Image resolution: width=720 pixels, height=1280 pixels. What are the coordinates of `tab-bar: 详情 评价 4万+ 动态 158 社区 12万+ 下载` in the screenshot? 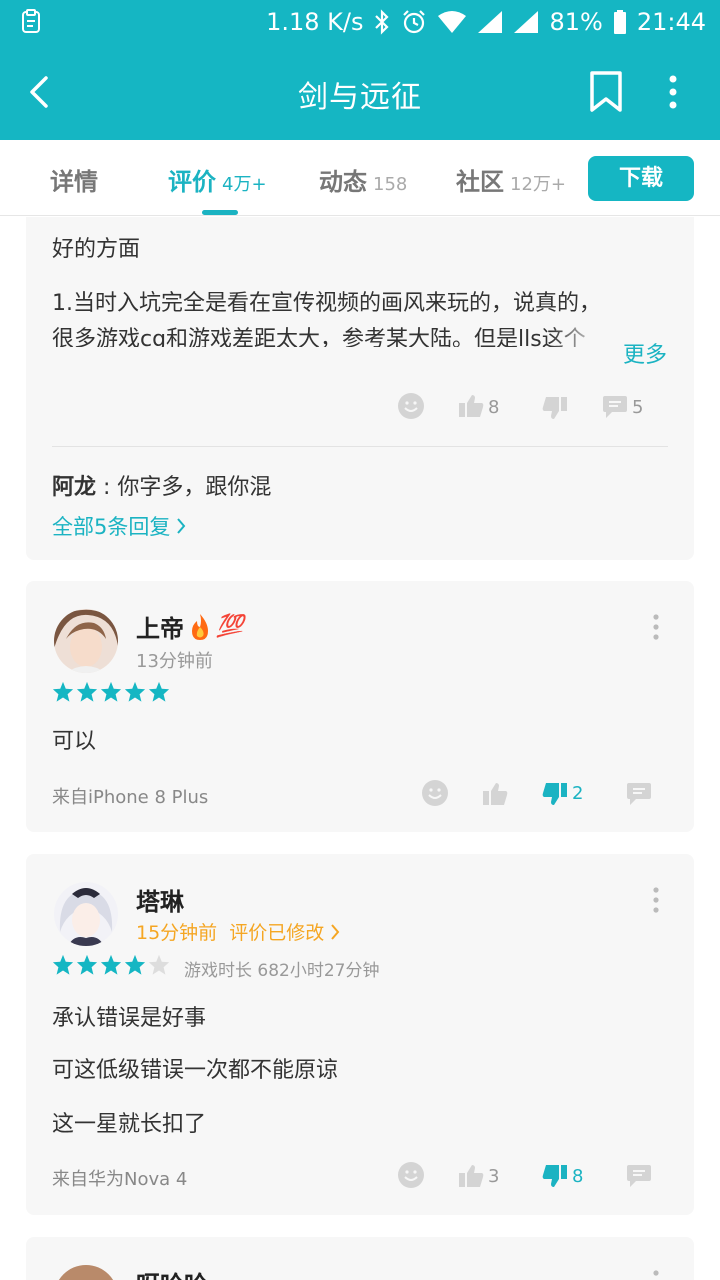 It's located at (360, 178).